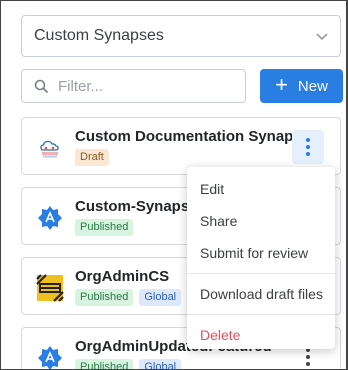  I want to click on testing-warning-icon, so click(50, 288).